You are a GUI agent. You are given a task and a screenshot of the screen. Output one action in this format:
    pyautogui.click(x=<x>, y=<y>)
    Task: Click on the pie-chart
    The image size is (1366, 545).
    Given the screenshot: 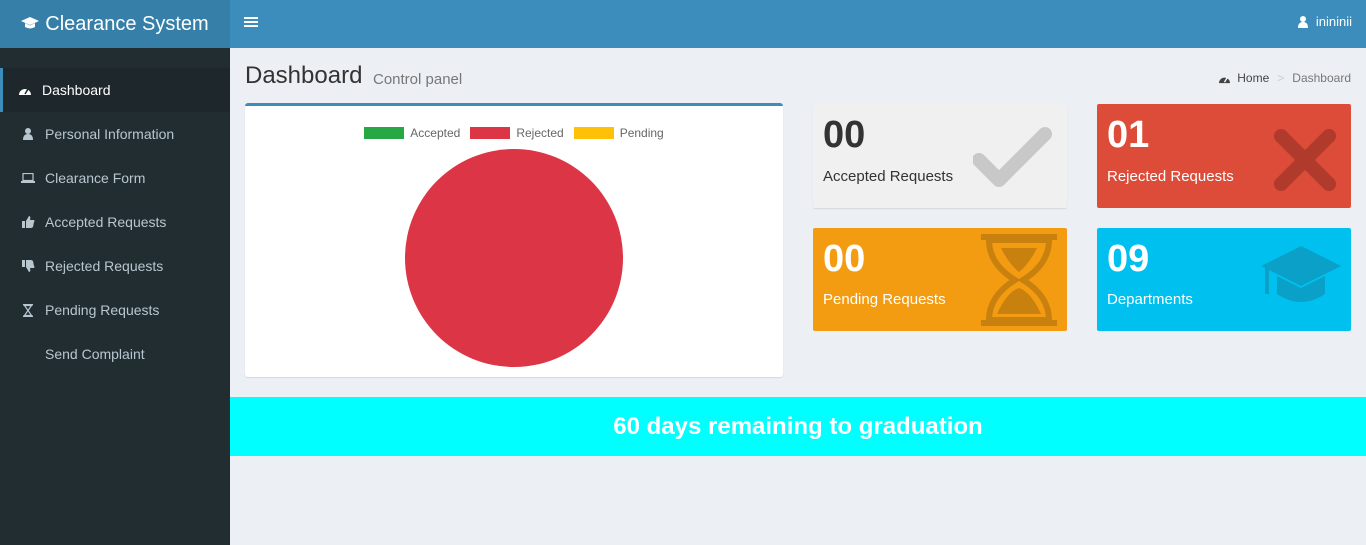 What is the action you would take?
    pyautogui.click(x=514, y=258)
    